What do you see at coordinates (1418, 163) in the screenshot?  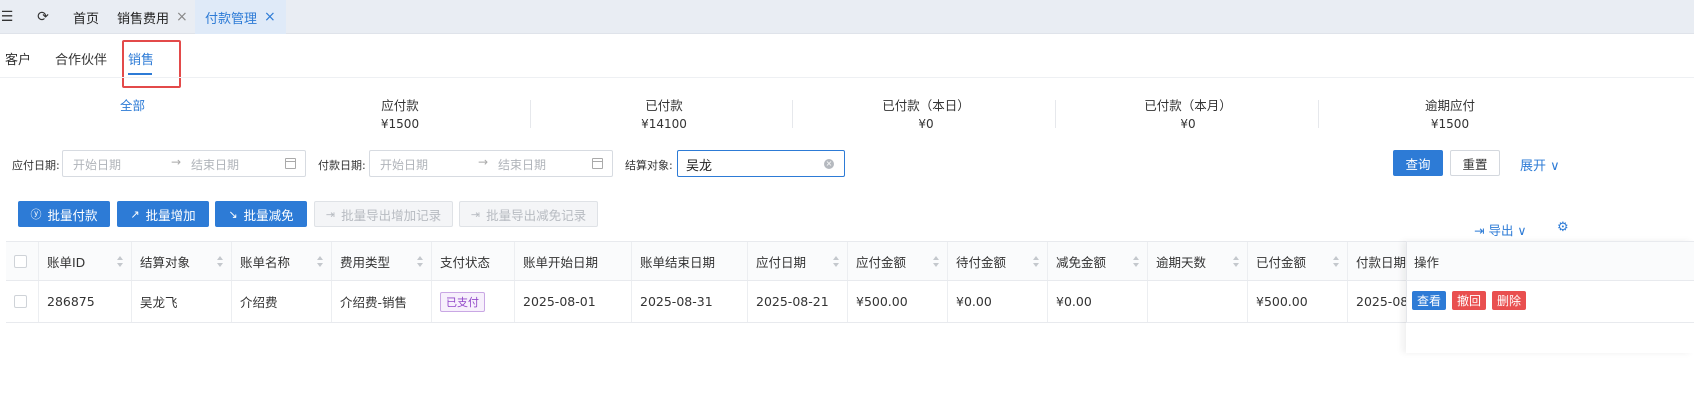 I see `query-button: 查询` at bounding box center [1418, 163].